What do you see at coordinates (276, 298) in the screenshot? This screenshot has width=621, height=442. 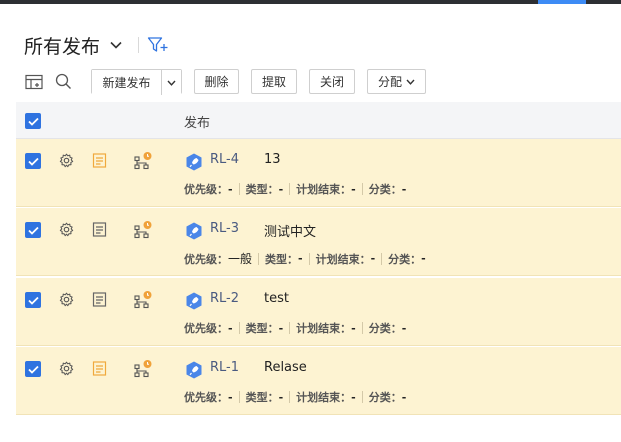 I see `release-name: test` at bounding box center [276, 298].